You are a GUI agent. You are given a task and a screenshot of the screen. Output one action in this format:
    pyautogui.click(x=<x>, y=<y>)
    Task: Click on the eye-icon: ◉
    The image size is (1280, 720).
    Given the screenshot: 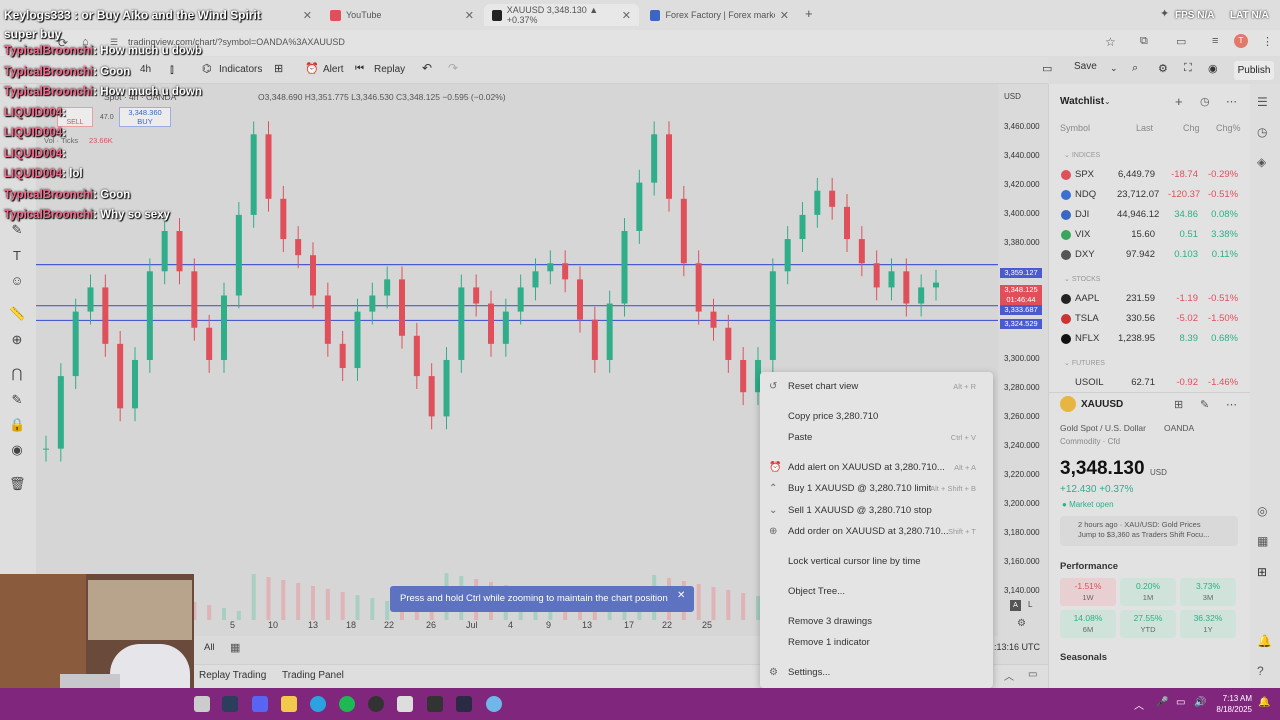 What is the action you would take?
    pyautogui.click(x=17, y=450)
    